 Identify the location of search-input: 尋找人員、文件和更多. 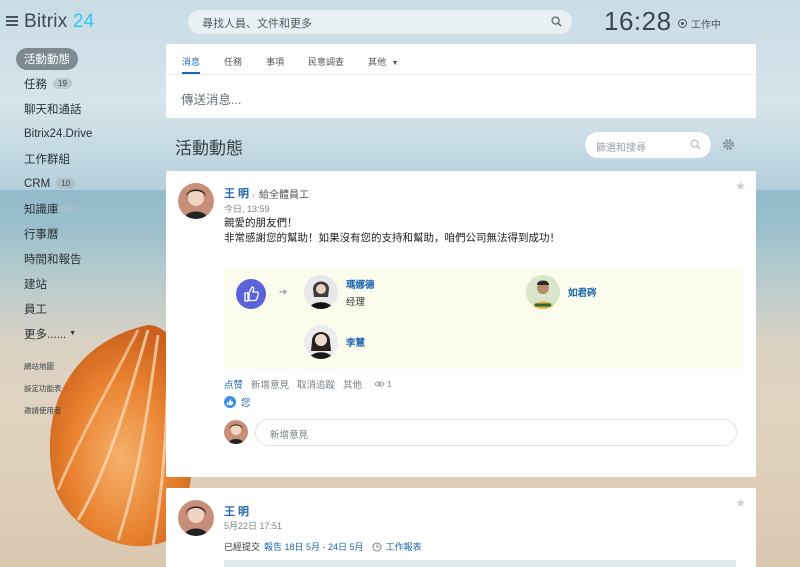
(380, 22).